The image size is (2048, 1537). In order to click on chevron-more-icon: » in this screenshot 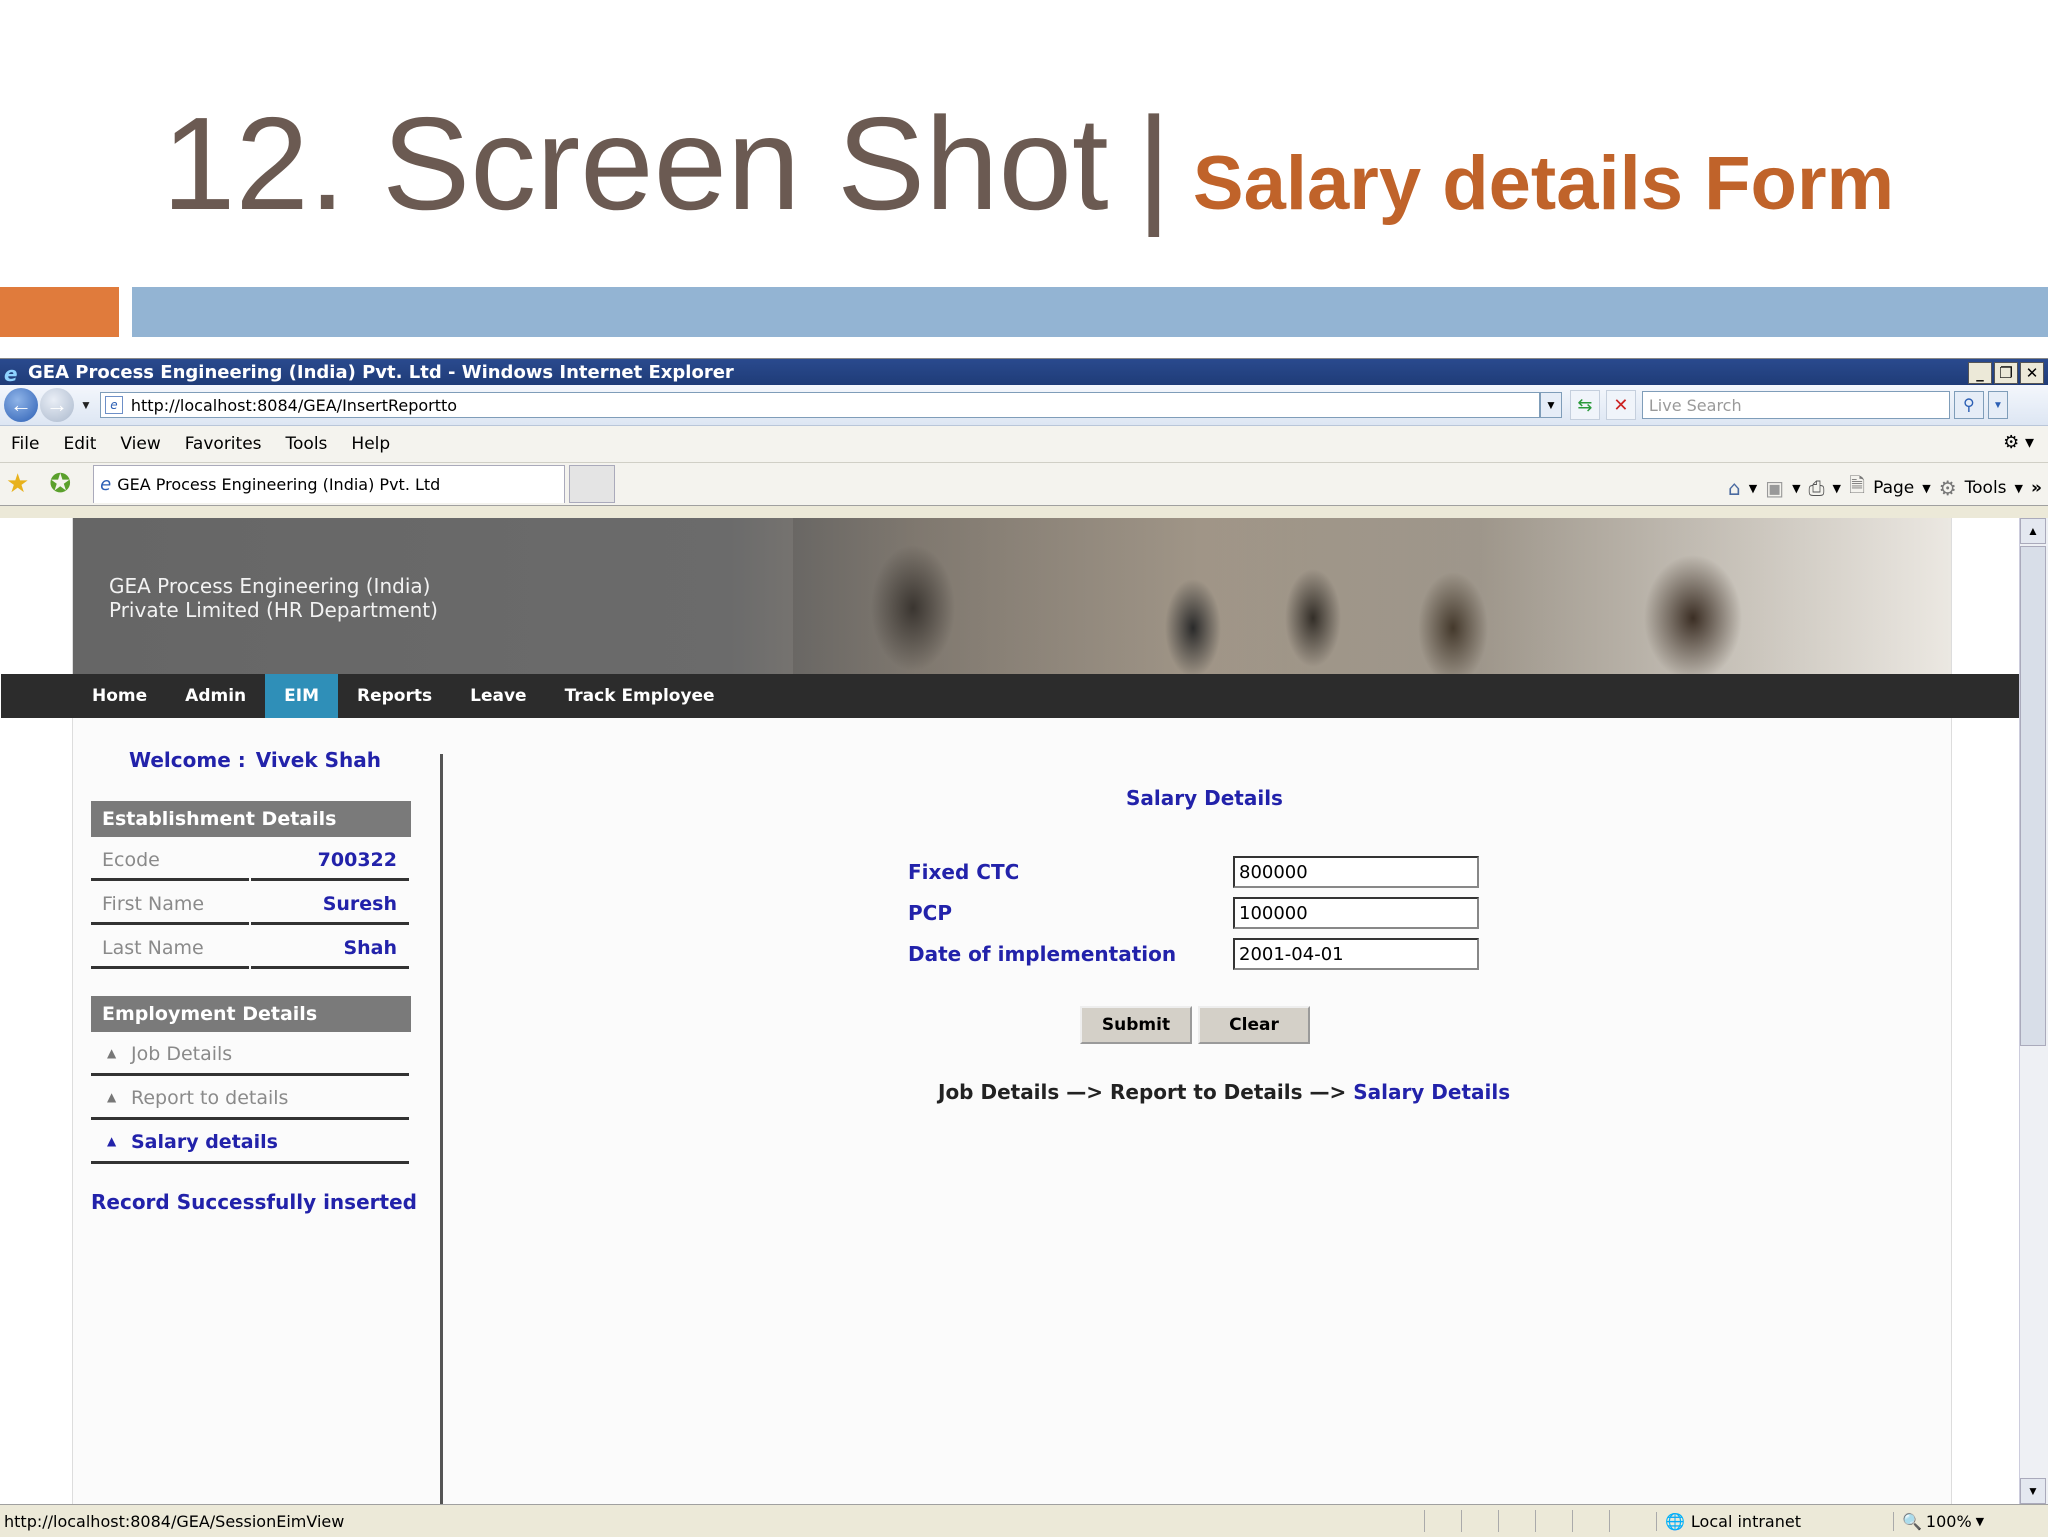, I will do `click(2036, 488)`.